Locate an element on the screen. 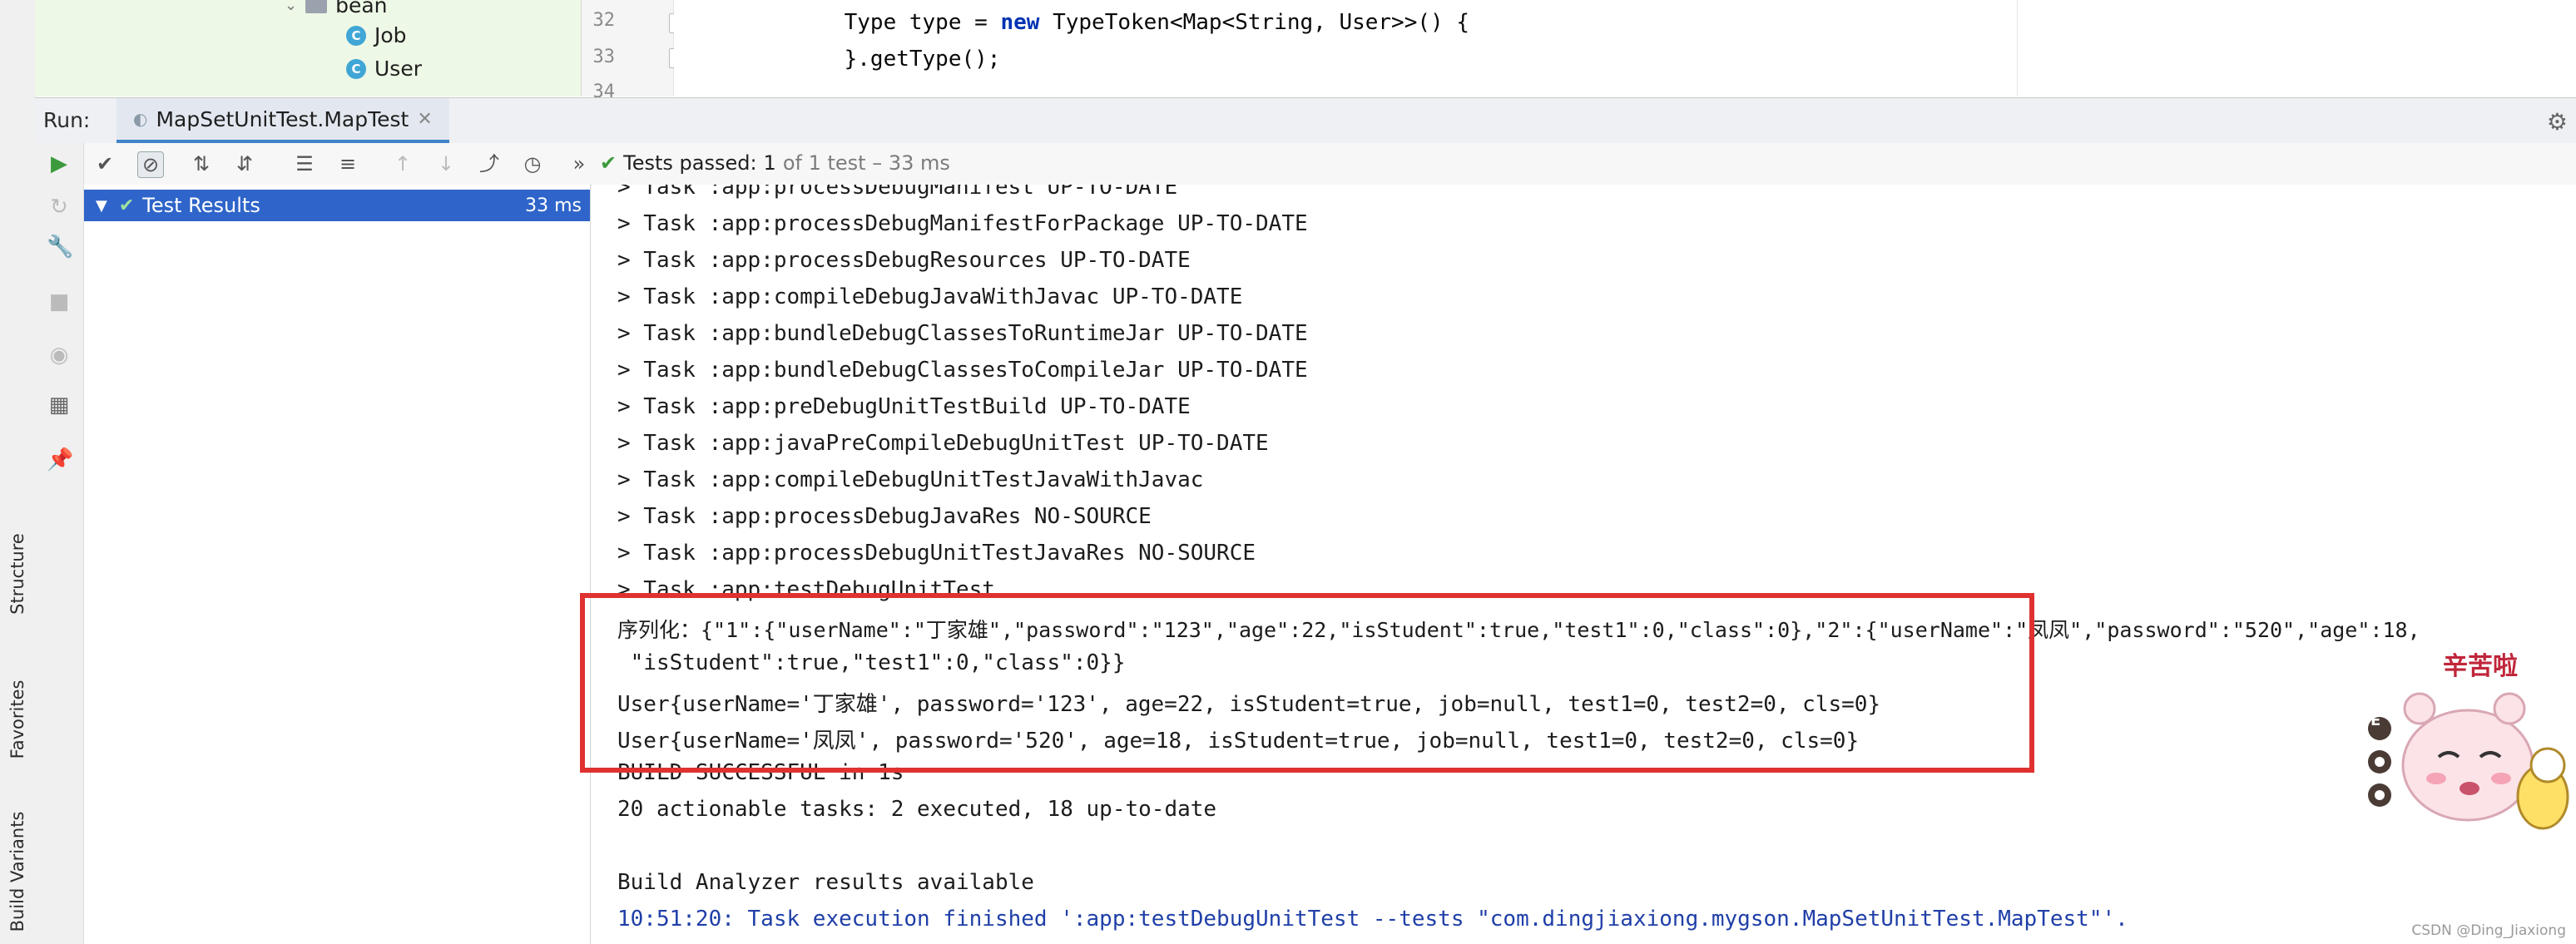 Image resolution: width=2576 pixels, height=944 pixels. chevron-down-icon: ▼ is located at coordinates (102, 206).